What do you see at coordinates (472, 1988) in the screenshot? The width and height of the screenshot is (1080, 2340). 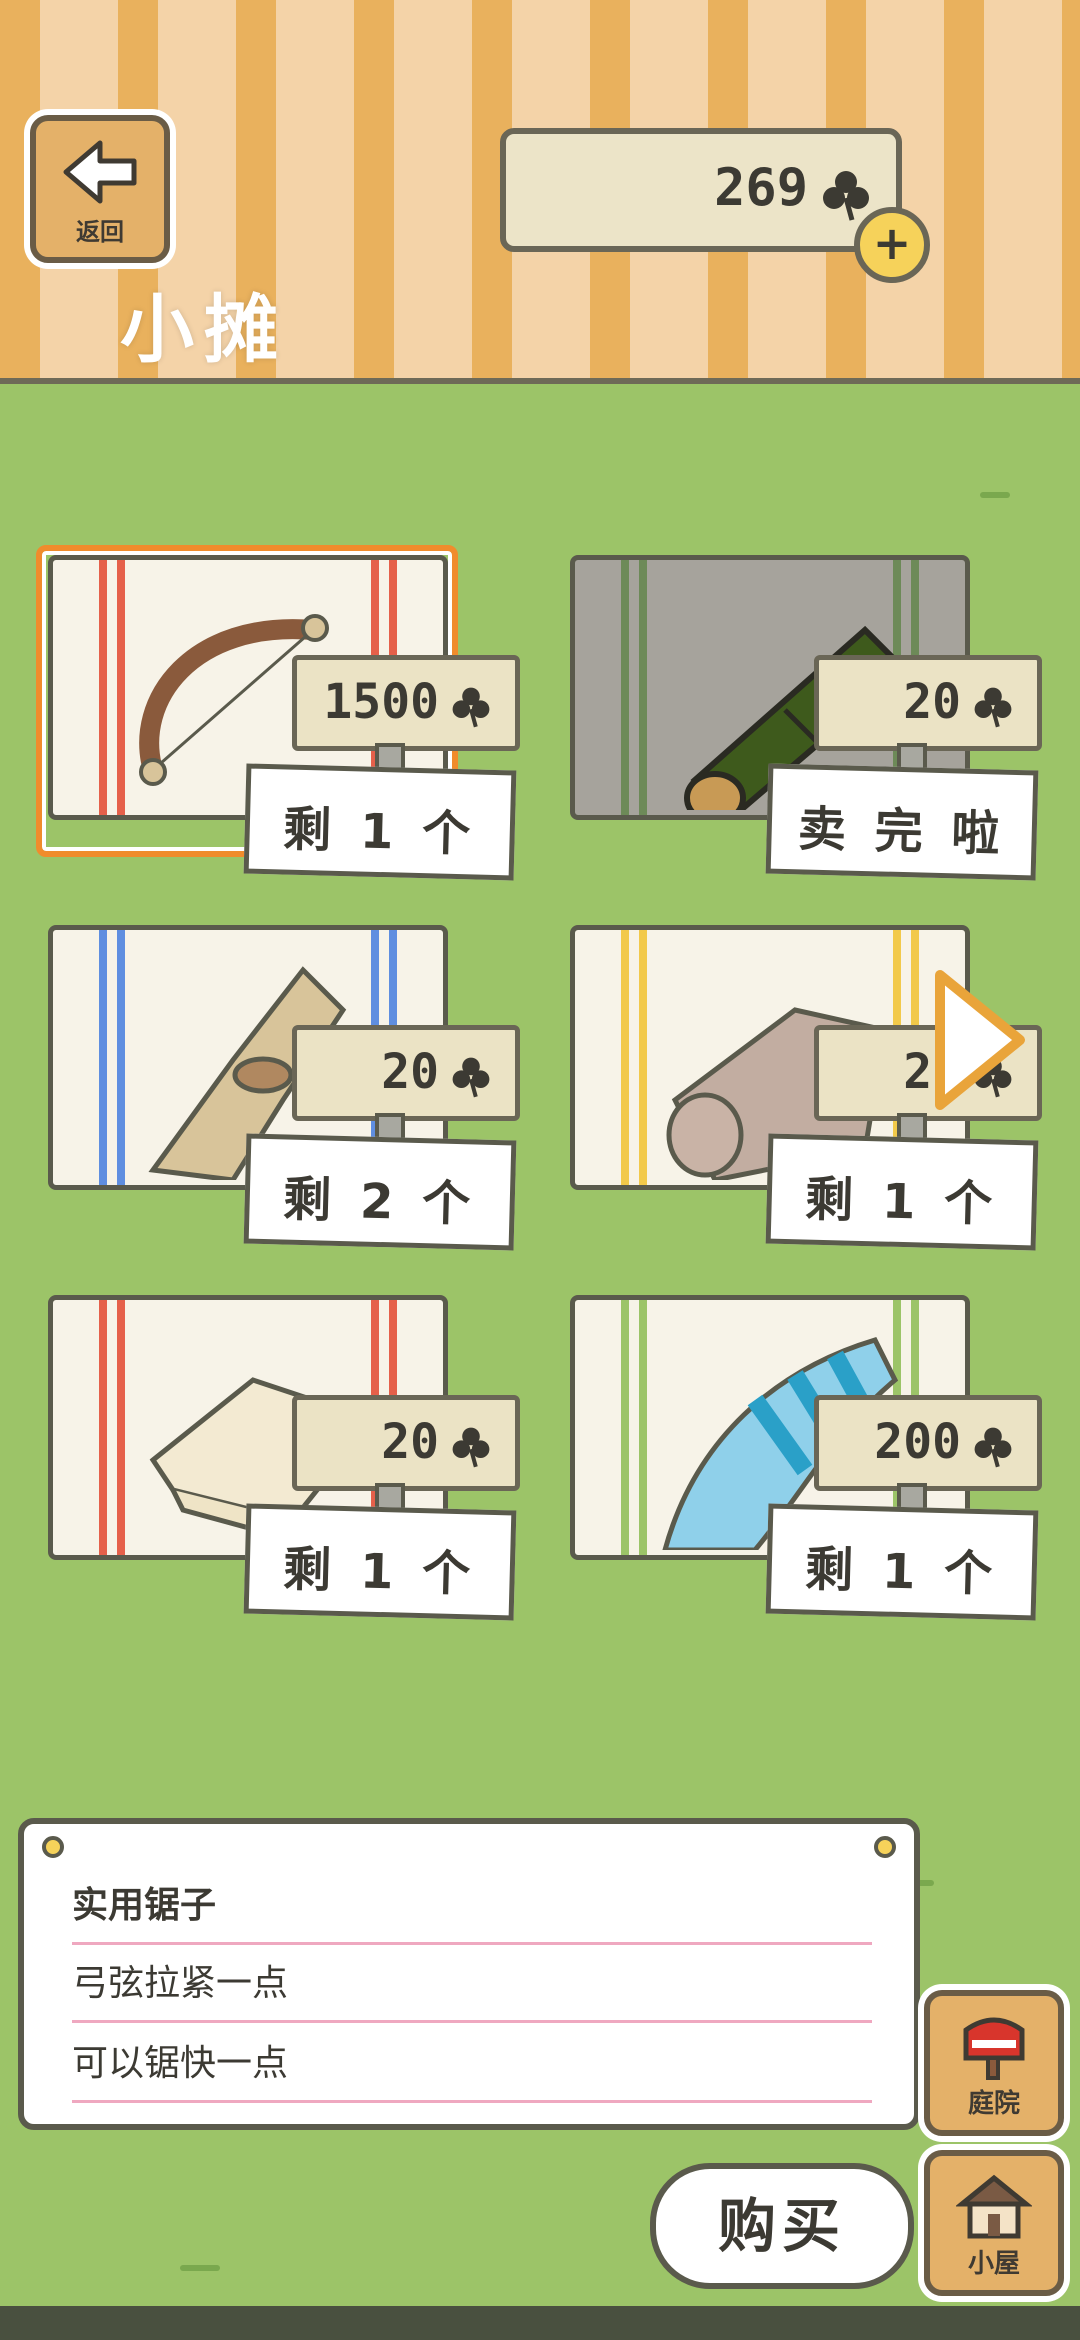 I see `description-line-1: 弓弦拉紧一点` at bounding box center [472, 1988].